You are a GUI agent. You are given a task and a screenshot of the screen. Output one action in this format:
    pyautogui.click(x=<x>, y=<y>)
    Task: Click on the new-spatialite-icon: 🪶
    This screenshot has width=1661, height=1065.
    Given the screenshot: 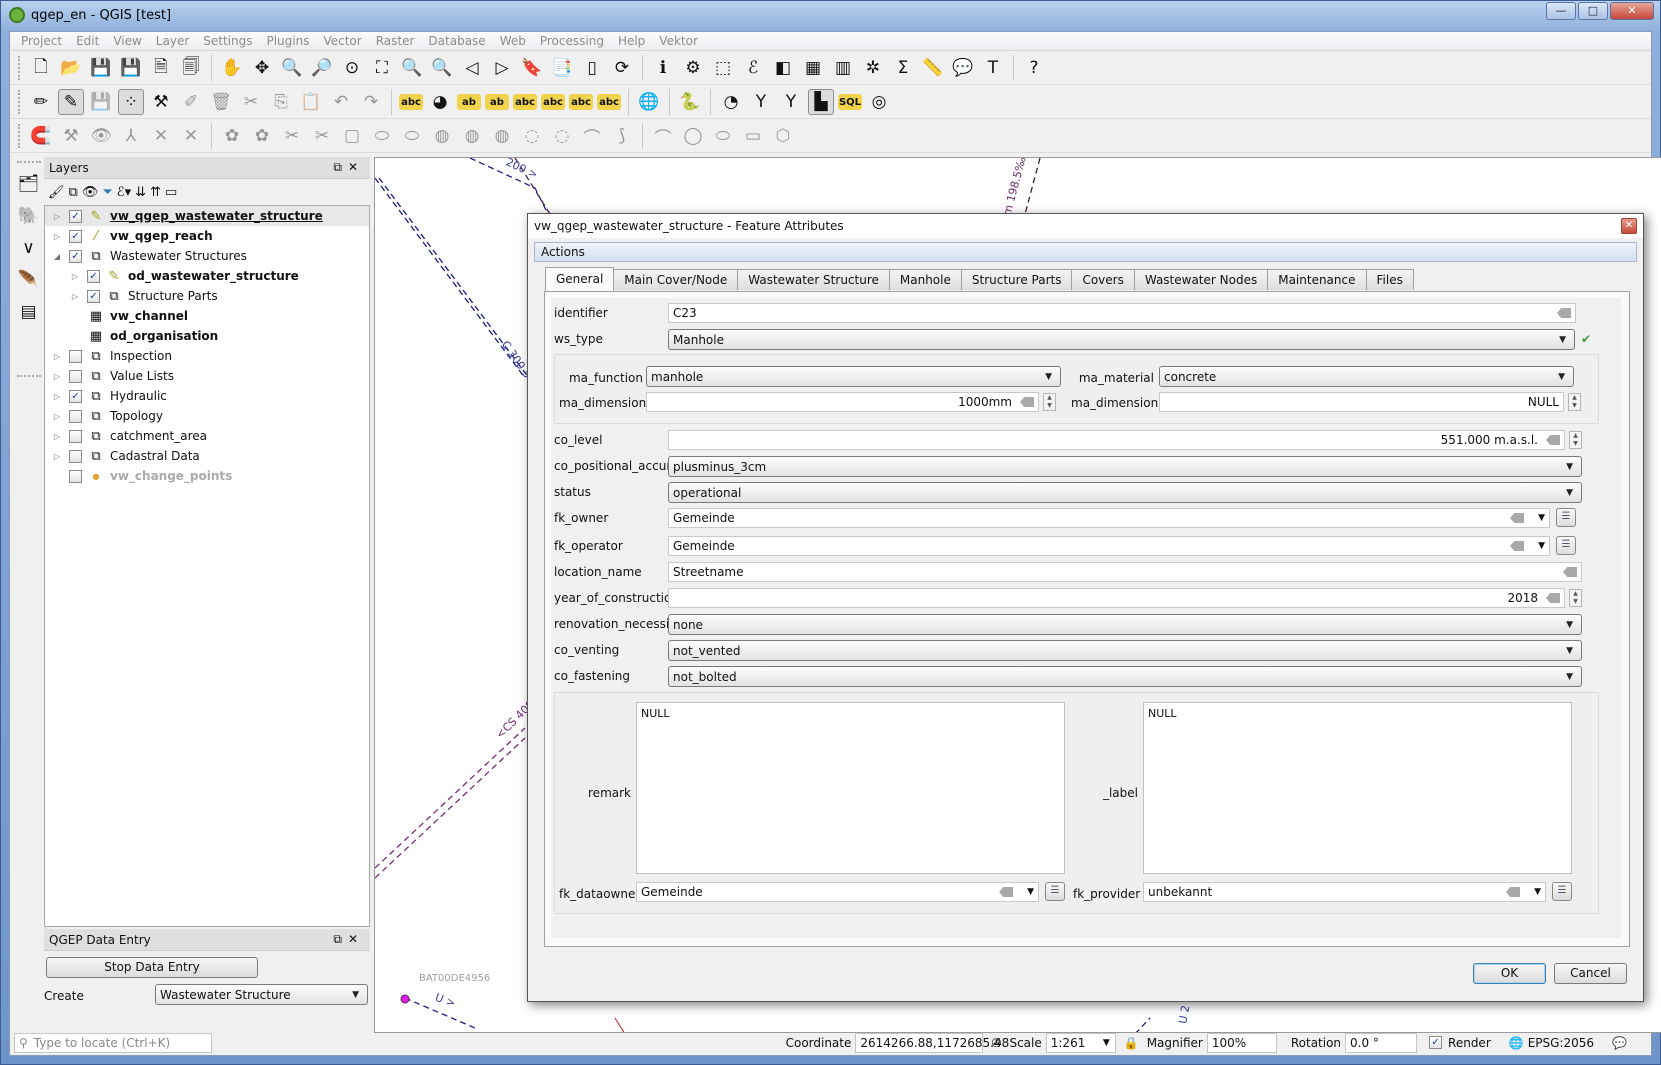 What is the action you would take?
    pyautogui.click(x=29, y=280)
    